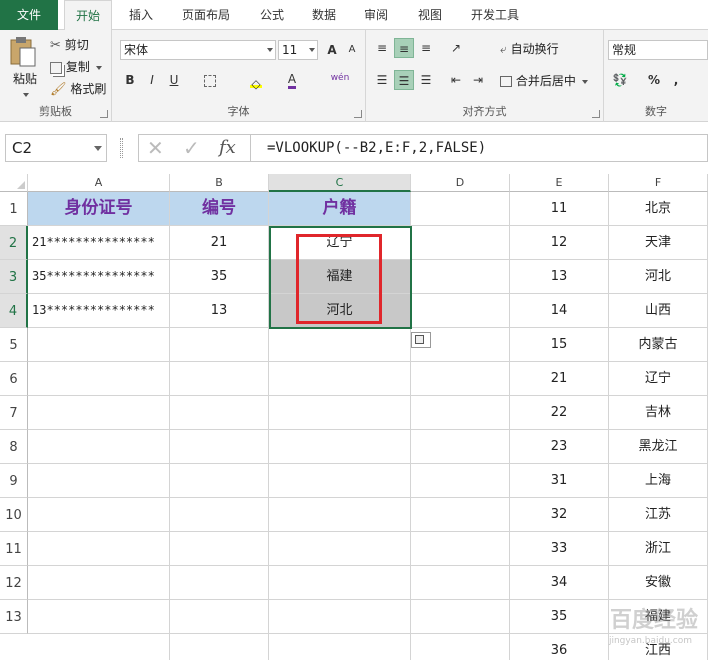 Image resolution: width=708 pixels, height=660 pixels. Describe the element at coordinates (430, 15) in the screenshot. I see `tab-view: 视图` at that location.